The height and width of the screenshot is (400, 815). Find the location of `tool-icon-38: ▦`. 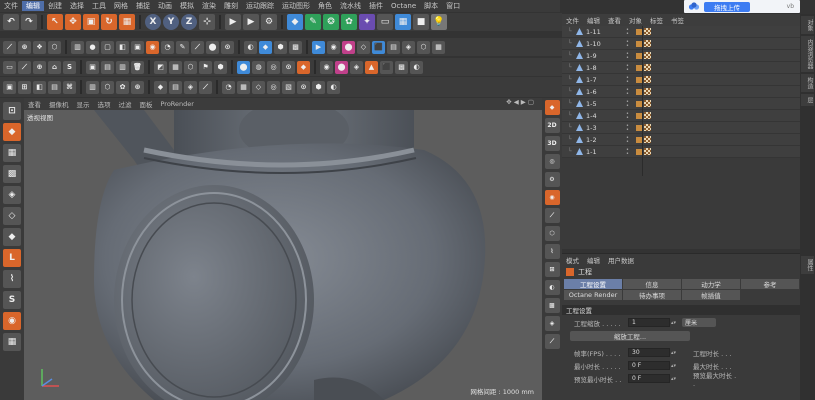

tool-icon-38: ▦ is located at coordinates (175, 67).